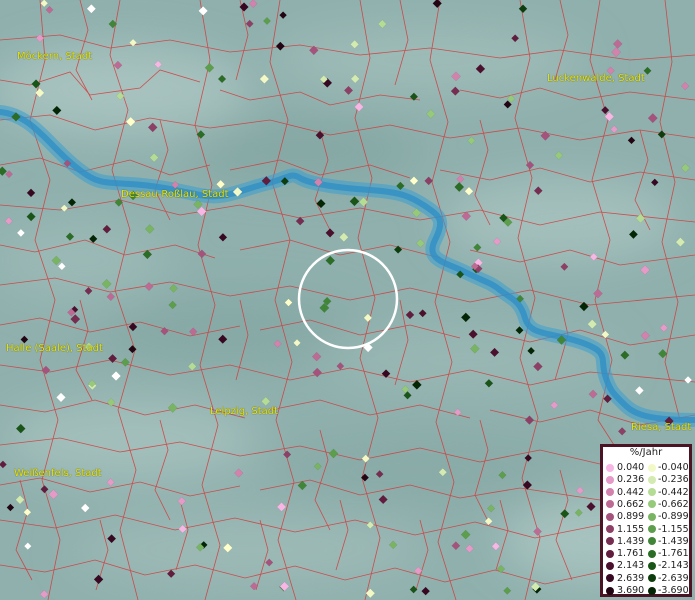 This screenshot has width=695, height=600. What do you see at coordinates (646, 541) in the screenshot?
I see `legend-row: 1.439 -1.439` at bounding box center [646, 541].